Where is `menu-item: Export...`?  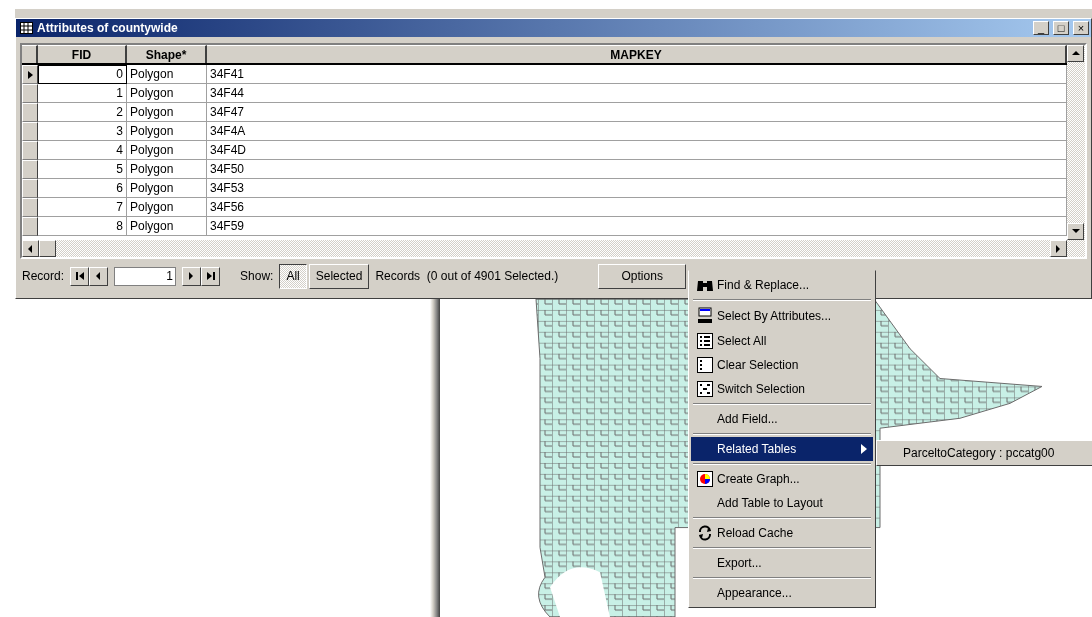 menu-item: Export... is located at coordinates (782, 563).